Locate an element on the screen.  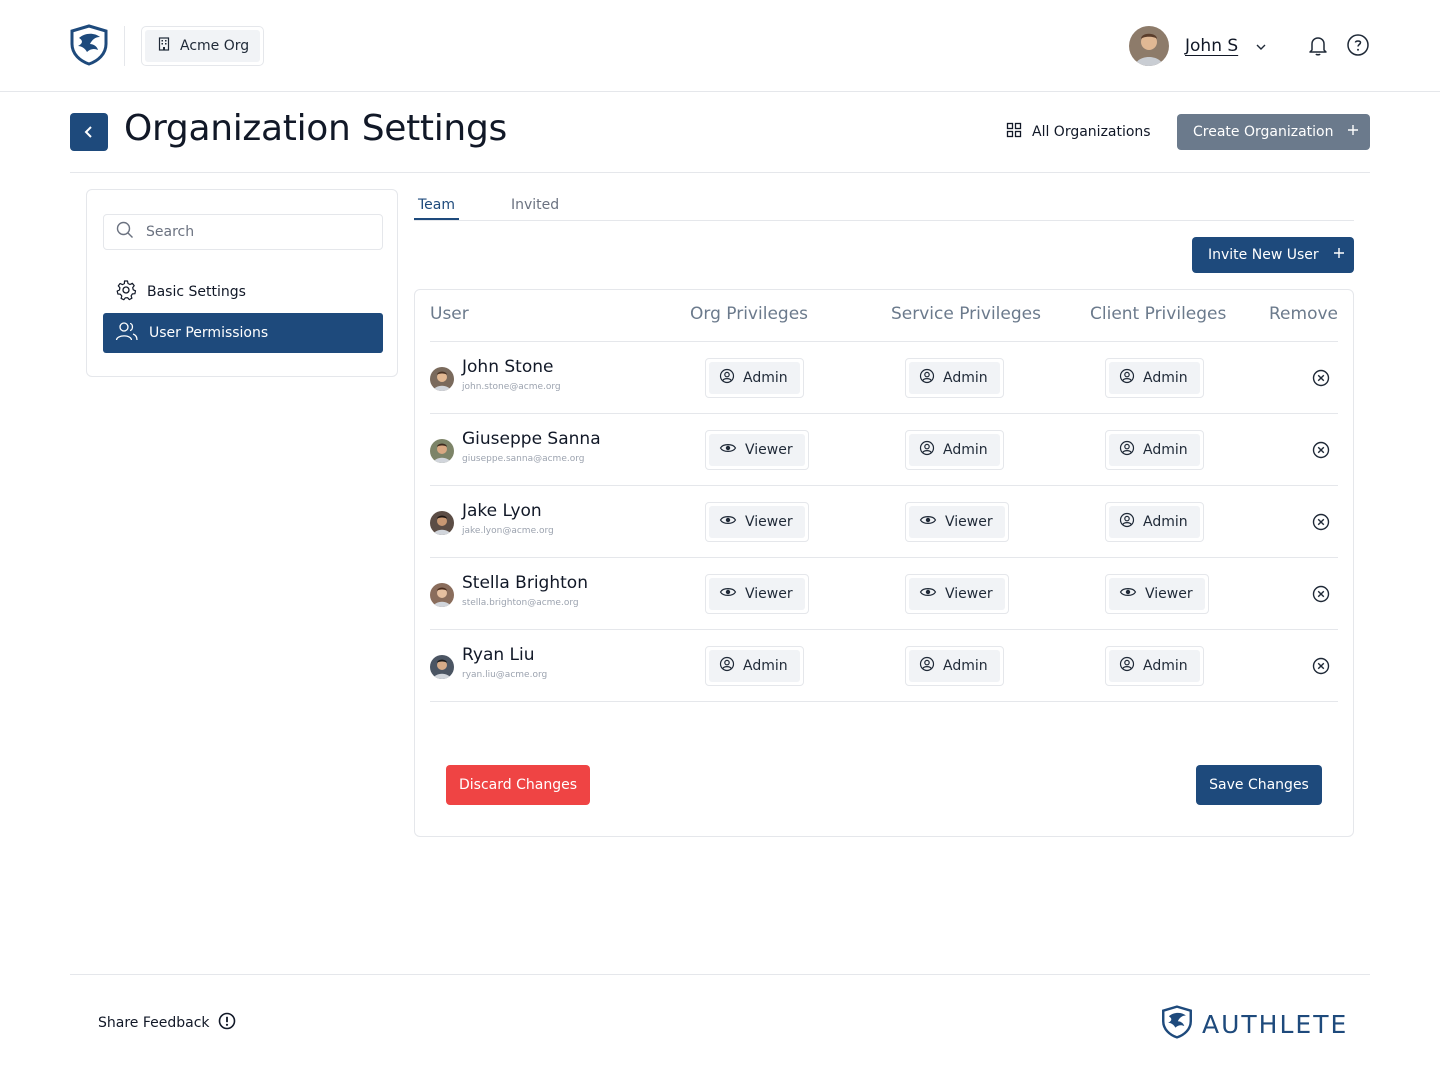
invite-new-user-label: Invite New User is located at coordinates (1263, 255).